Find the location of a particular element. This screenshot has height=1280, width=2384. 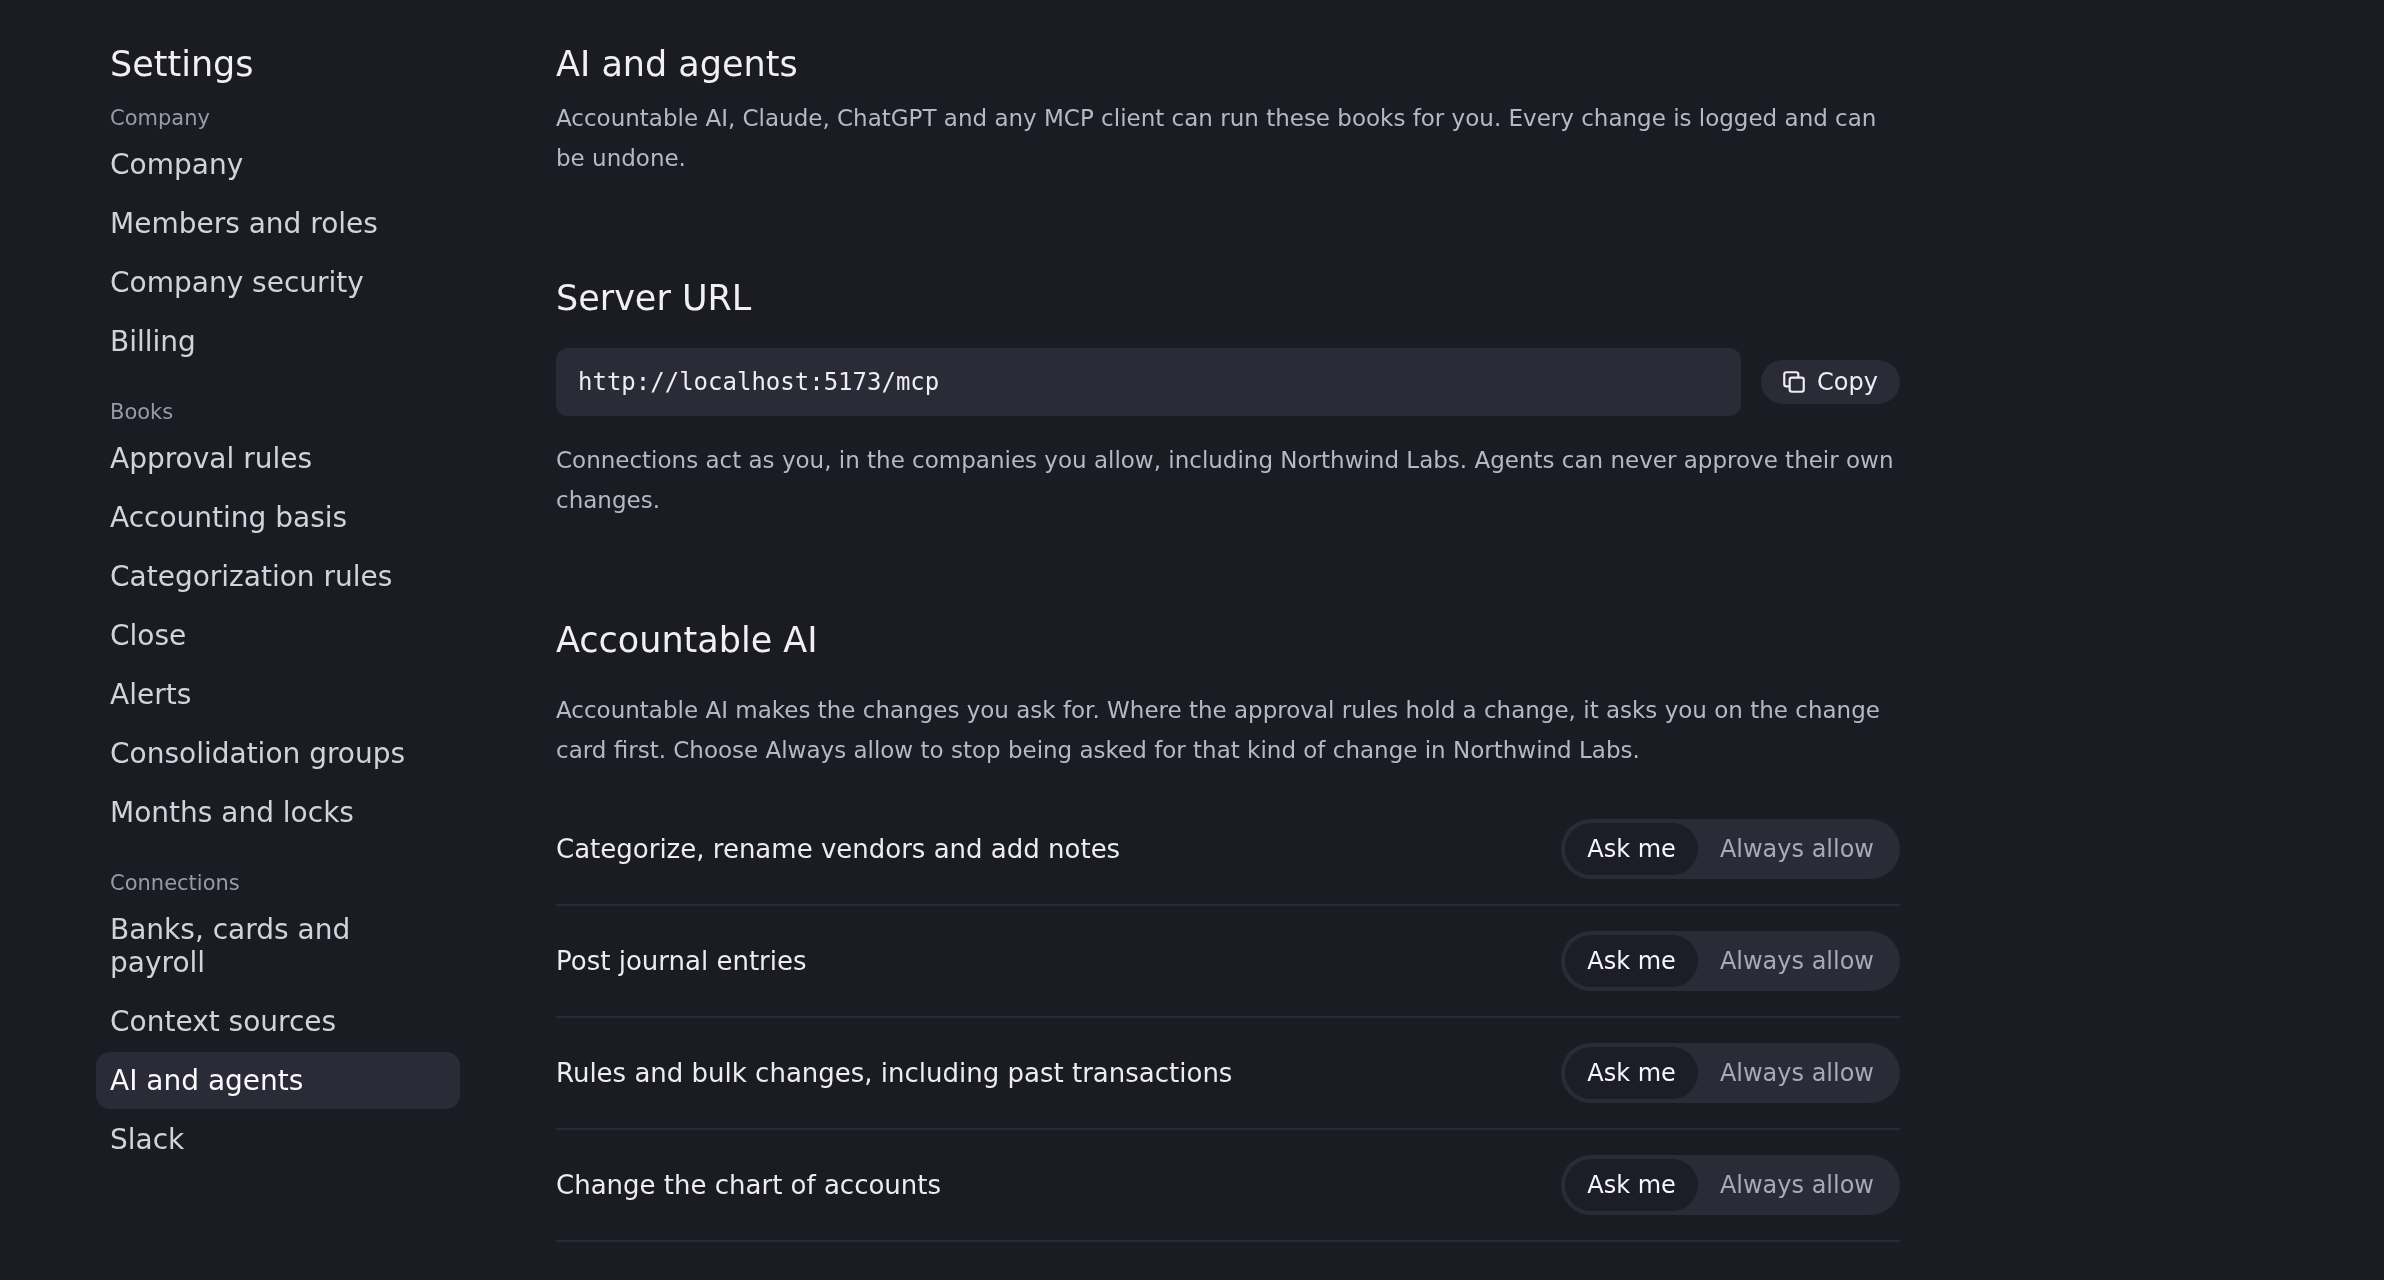

sidebar-item: Context sources is located at coordinates (278, 1021).